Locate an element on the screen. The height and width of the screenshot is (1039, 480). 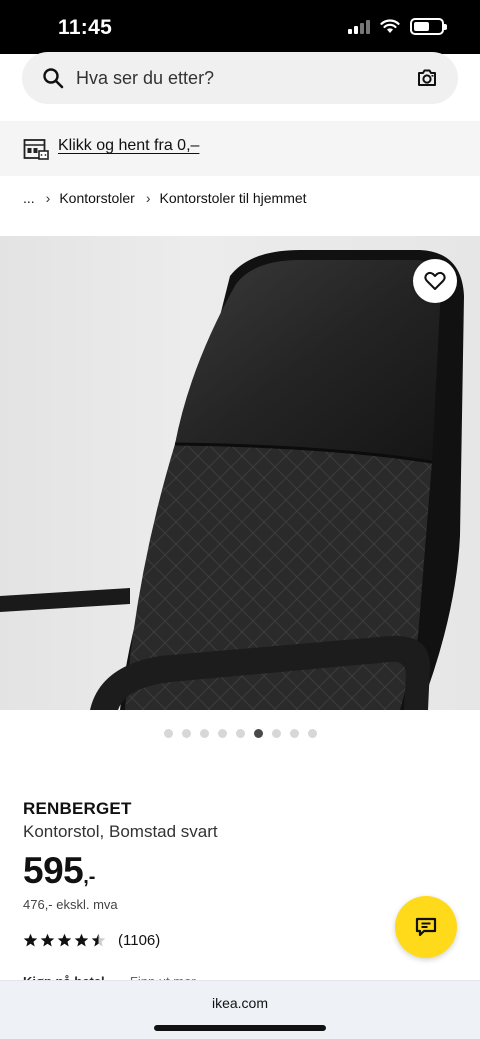
heart-icon is located at coordinates (435, 280).